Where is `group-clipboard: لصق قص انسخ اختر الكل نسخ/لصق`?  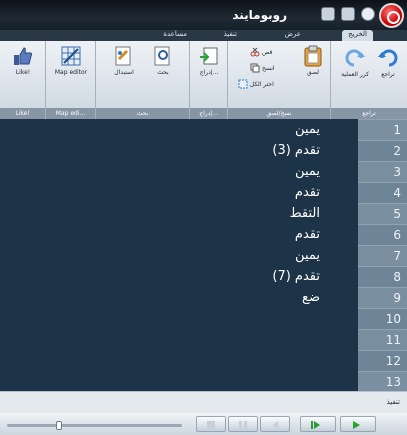 group-clipboard: لصق قص انسخ اختر الكل نسخ/لصق is located at coordinates (279, 80).